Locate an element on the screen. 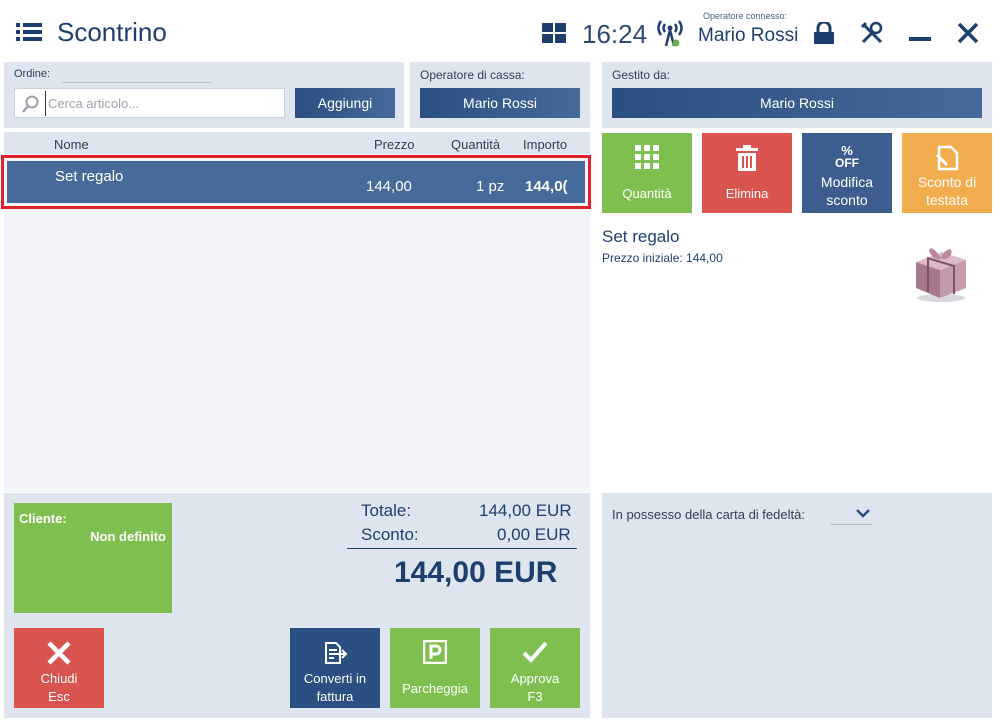  row-price: 144,00 is located at coordinates (389, 186).